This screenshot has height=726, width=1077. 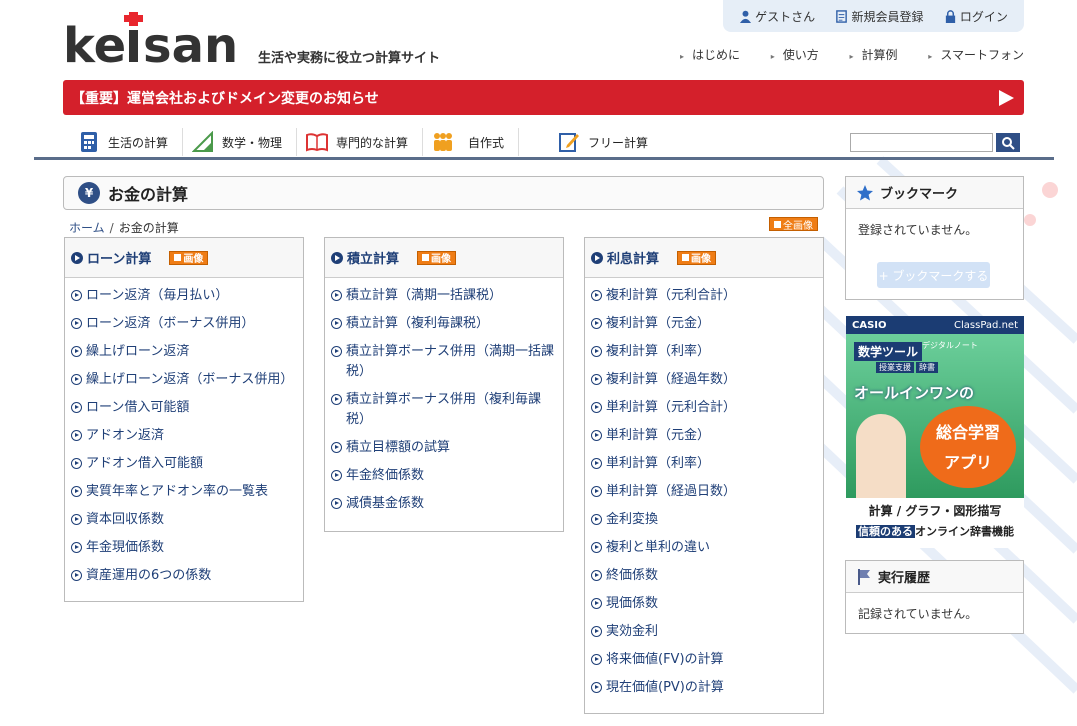 What do you see at coordinates (373, 257) in the screenshot?
I see `panel-title: 積立計算` at bounding box center [373, 257].